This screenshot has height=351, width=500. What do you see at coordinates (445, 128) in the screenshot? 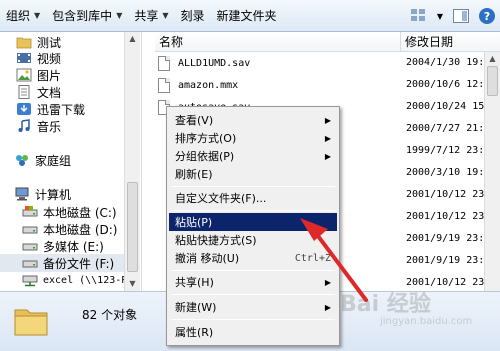
I see `date-cell: 2000/7/27 21:` at bounding box center [445, 128].